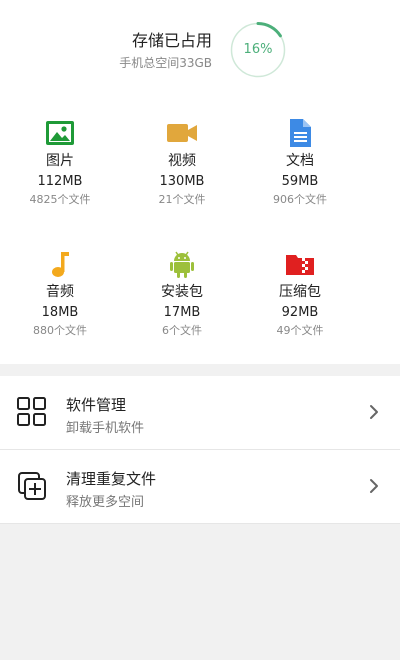 This screenshot has width=400, height=660. I want to click on list-item-clean-duplicates: 清理重复文件 释放更多空间, so click(200, 487).